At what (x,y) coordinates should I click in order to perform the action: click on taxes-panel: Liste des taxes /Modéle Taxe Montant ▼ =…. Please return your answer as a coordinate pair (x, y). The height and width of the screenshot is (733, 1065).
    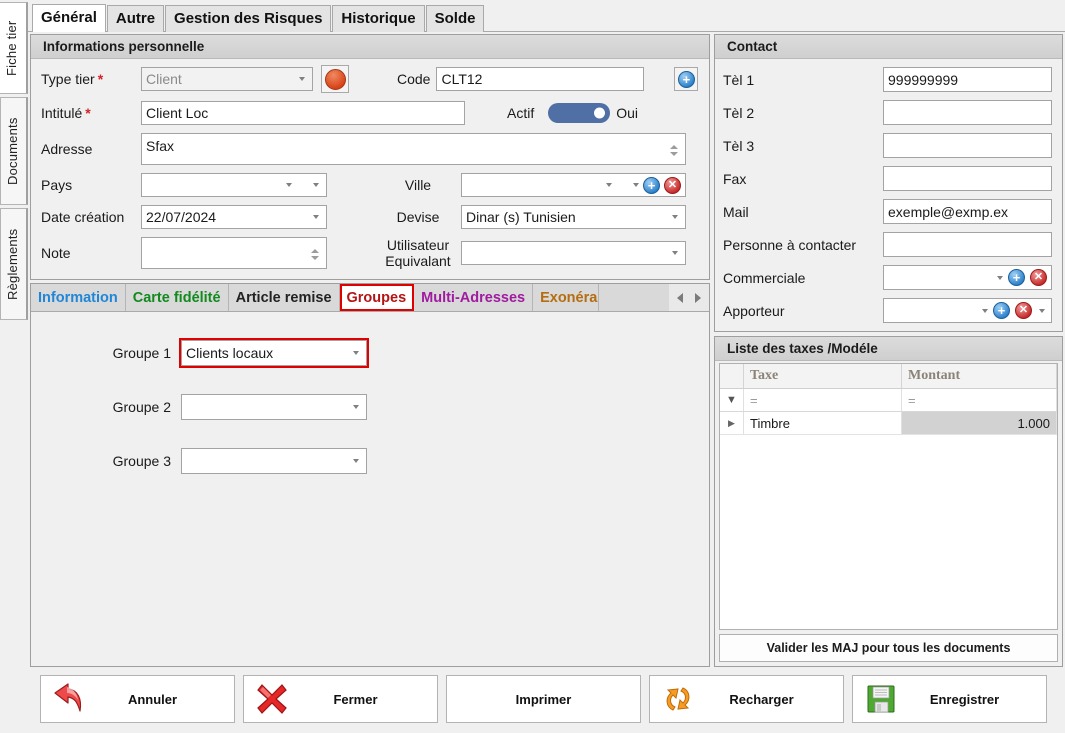
    Looking at the image, I should click on (888, 501).